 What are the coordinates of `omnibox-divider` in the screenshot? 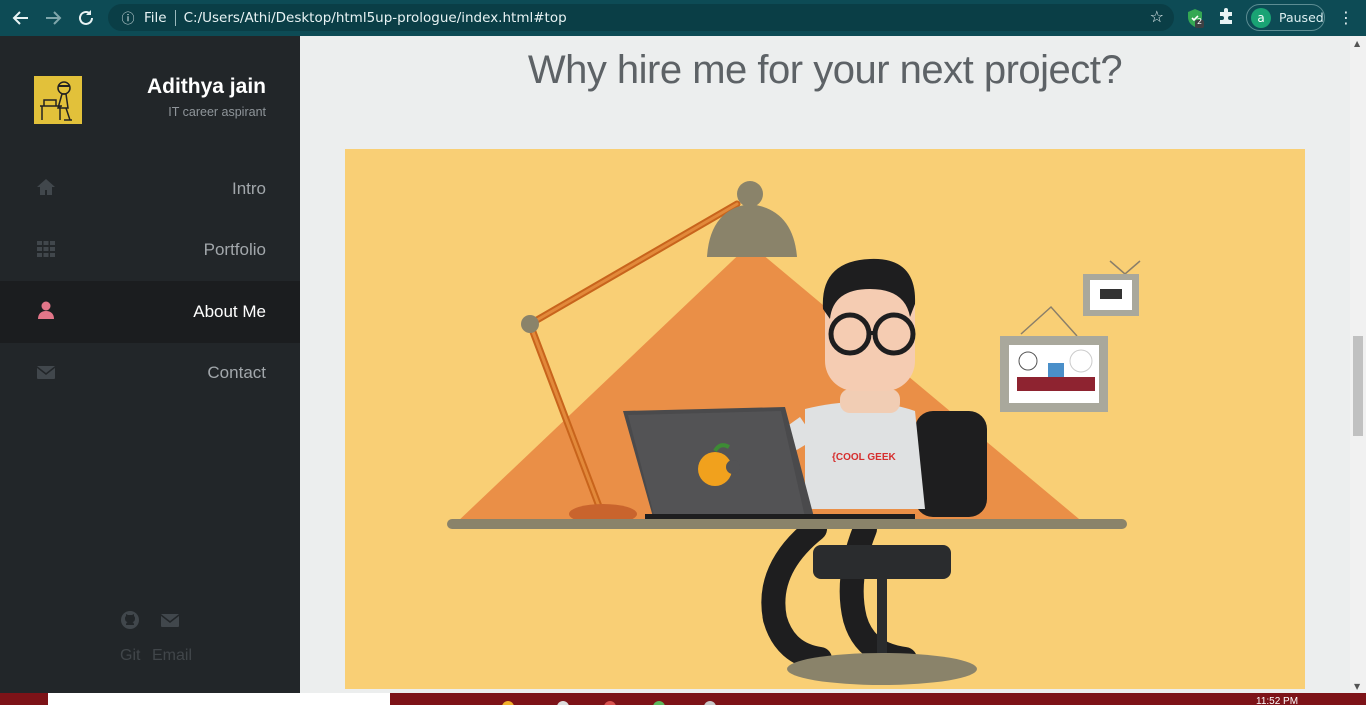 It's located at (175, 17).